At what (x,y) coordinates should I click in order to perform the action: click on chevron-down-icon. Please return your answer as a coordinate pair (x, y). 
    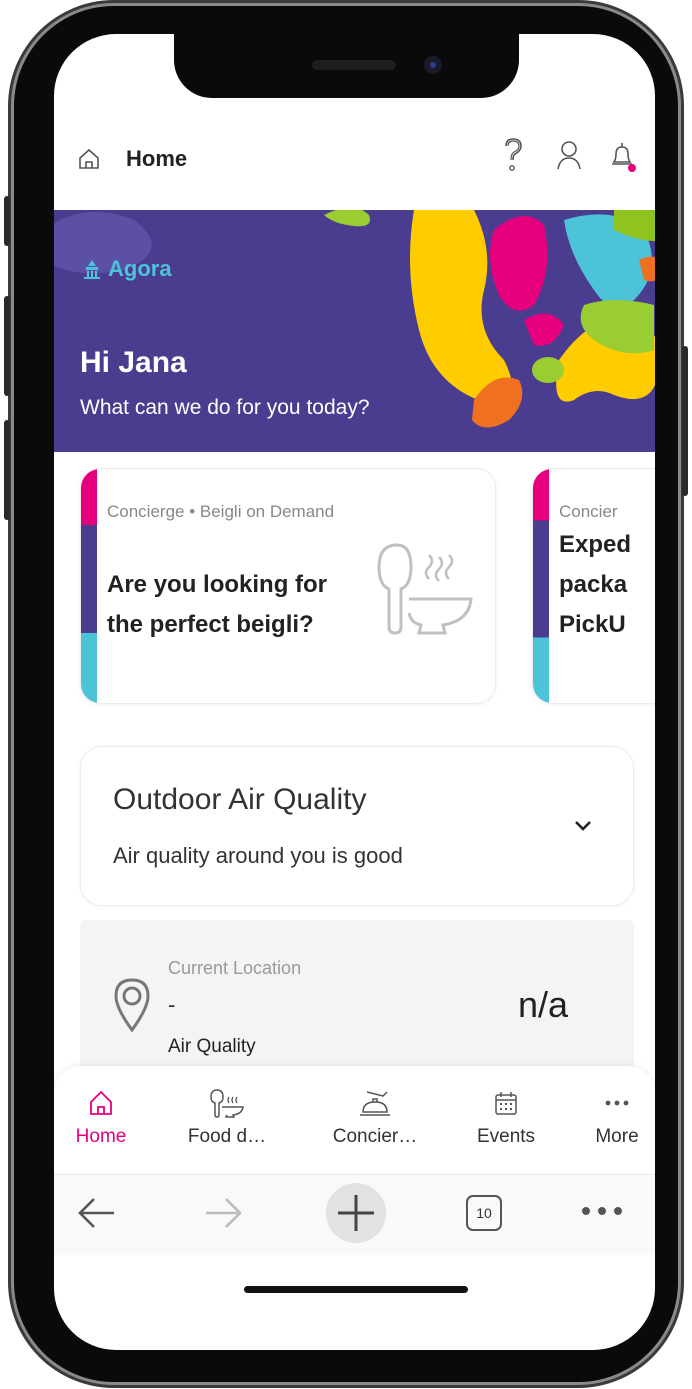
    Looking at the image, I should click on (583, 825).